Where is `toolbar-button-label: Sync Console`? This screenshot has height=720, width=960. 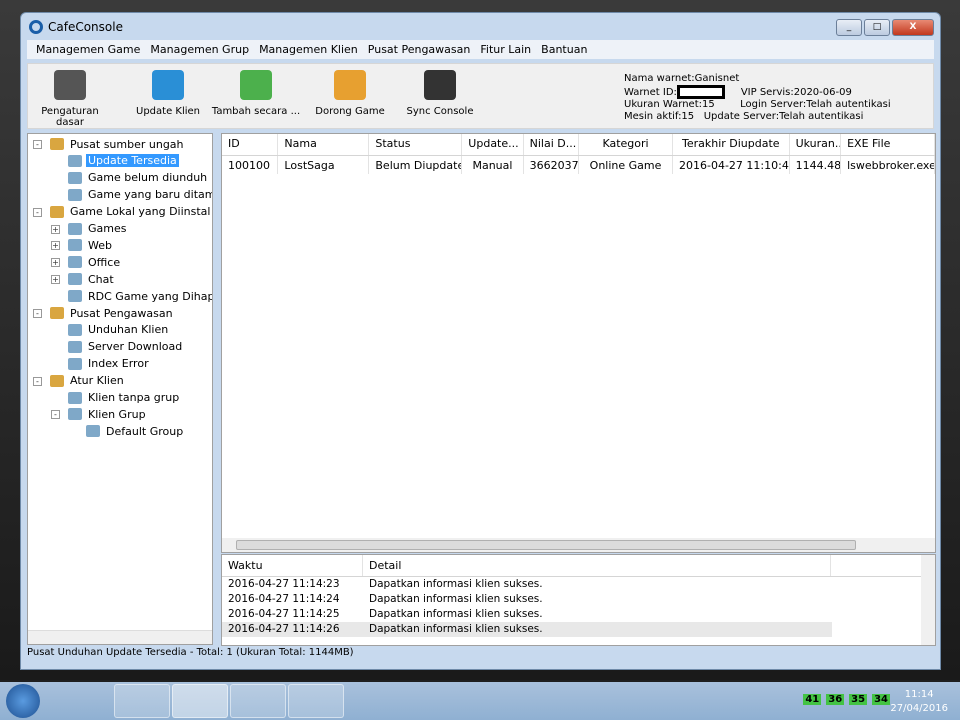
toolbar-button-label: Sync Console is located at coordinates (440, 111).